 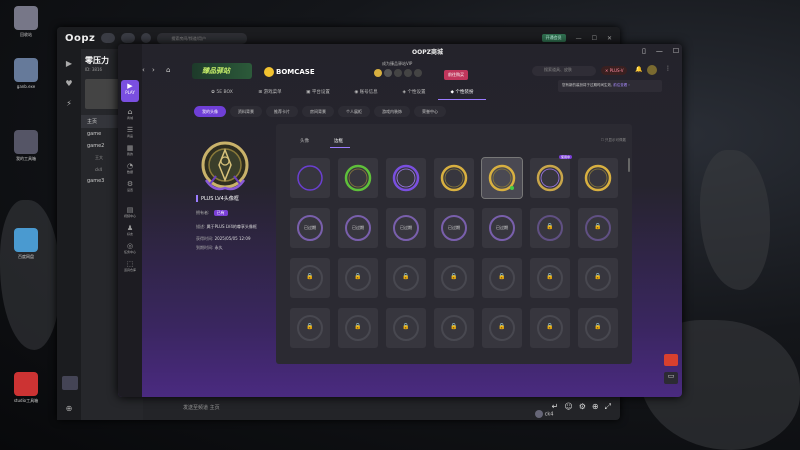 I want to click on left-nav-item: ◎ 任务中心, so click(x=130, y=248).